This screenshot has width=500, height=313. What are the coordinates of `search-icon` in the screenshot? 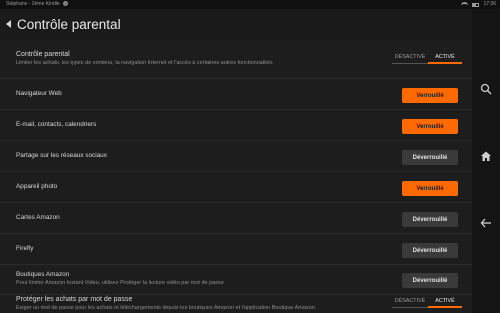 It's located at (486, 89).